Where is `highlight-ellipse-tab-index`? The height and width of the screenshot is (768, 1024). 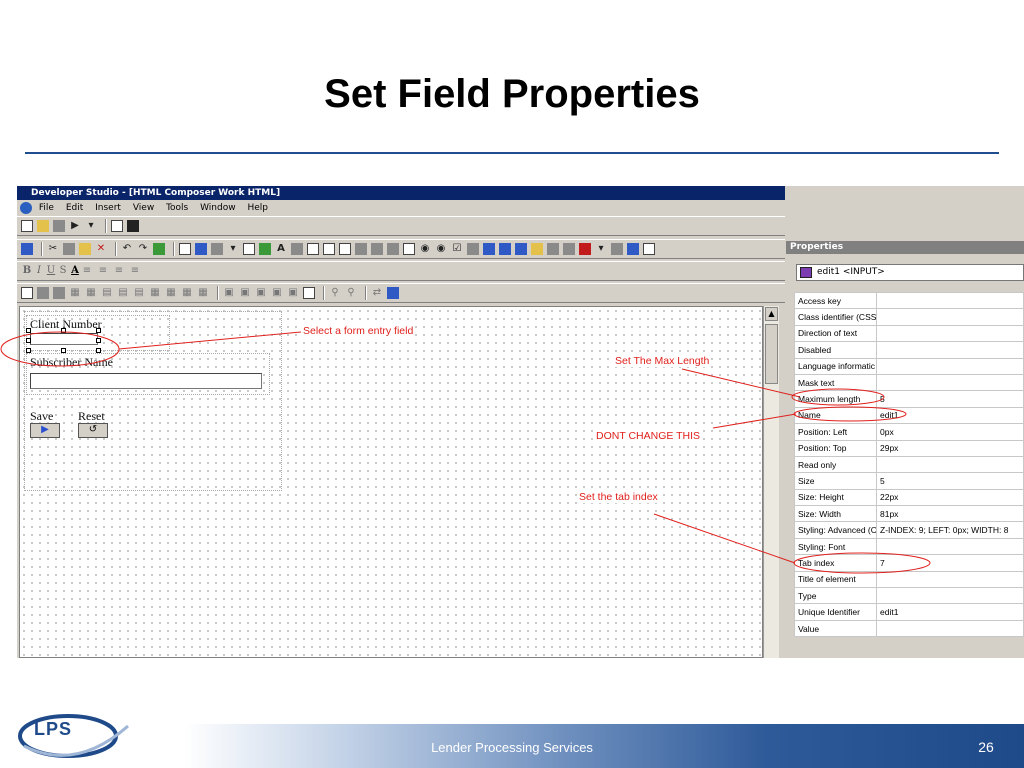
highlight-ellipse-tab-index is located at coordinates (862, 563).